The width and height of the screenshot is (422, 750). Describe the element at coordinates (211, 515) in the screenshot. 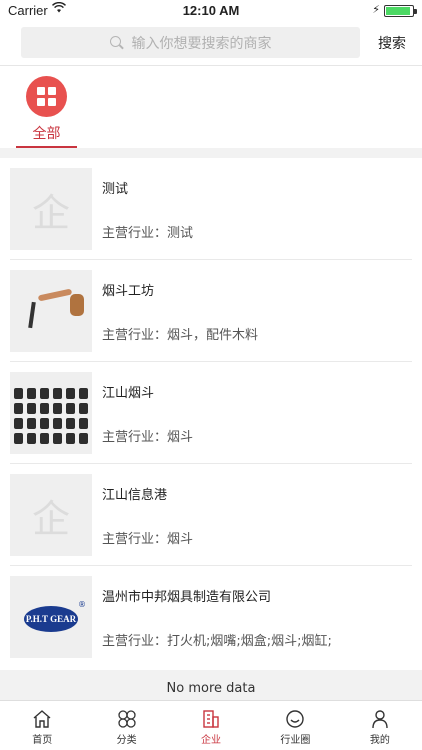

I see `company-row: 企 江山信息港 主营行业：烟斗` at that location.